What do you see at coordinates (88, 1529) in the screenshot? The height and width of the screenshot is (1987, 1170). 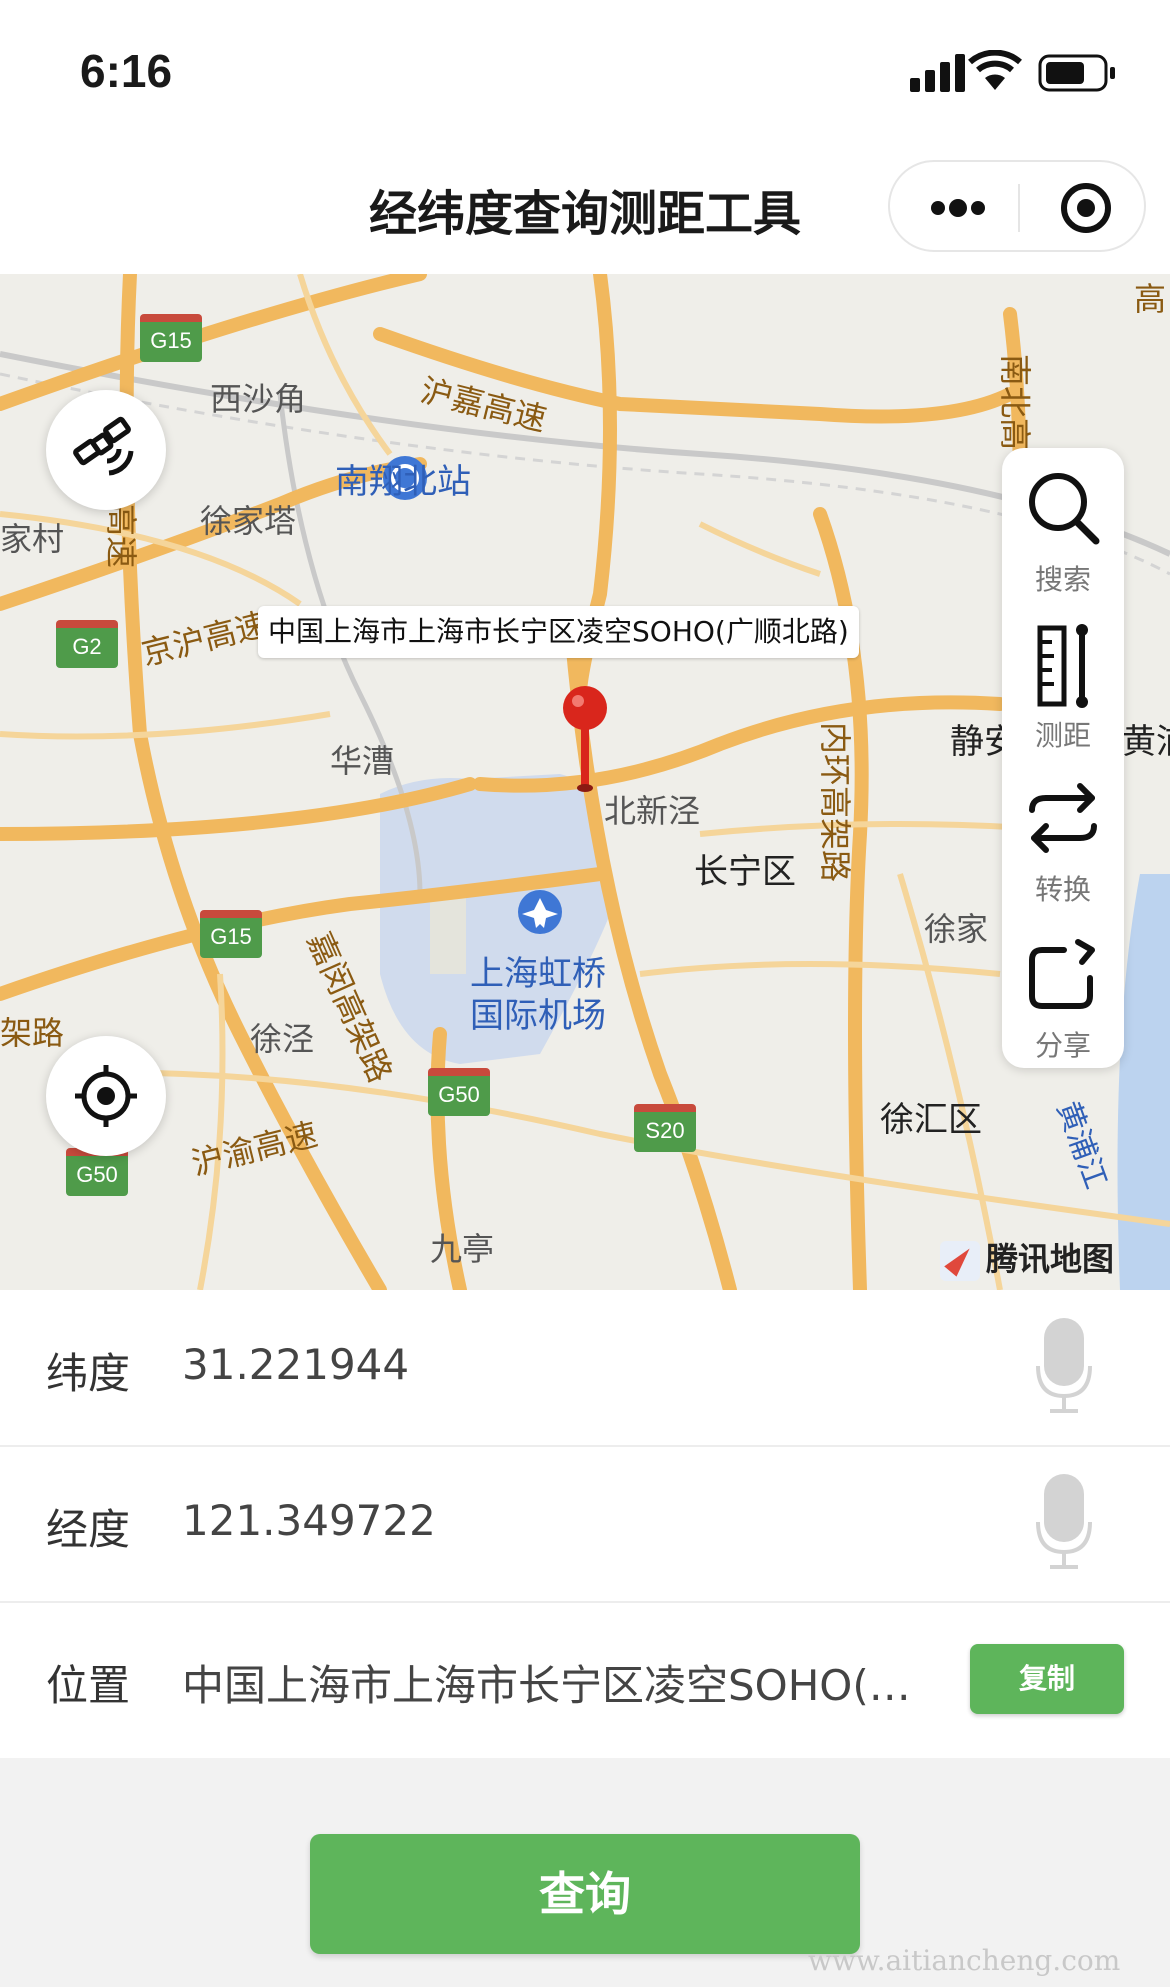 I see `longitude-label: 经度` at bounding box center [88, 1529].